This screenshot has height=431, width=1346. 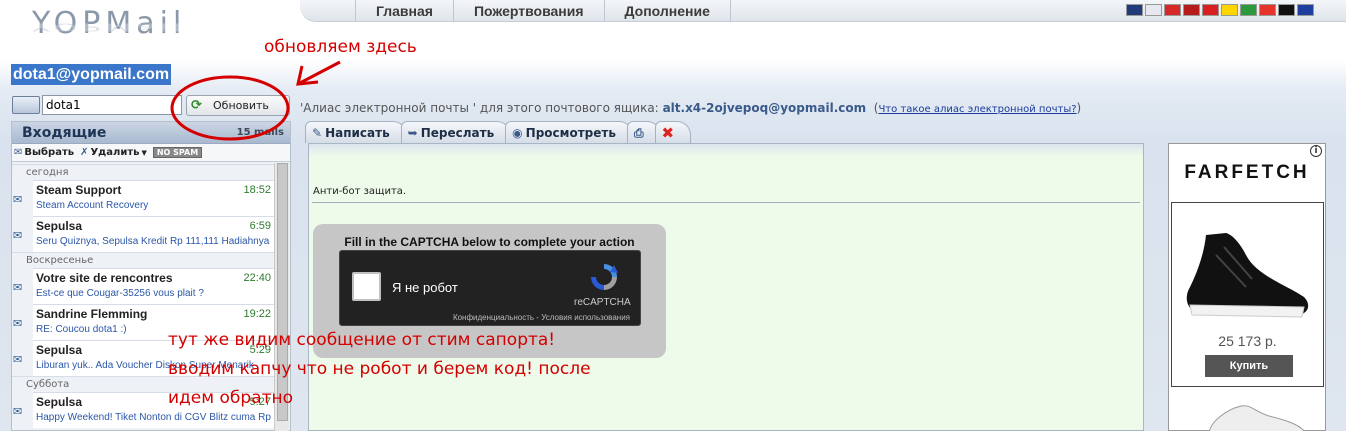 I want to click on annotation-arrow-shaft, so click(x=319, y=73).